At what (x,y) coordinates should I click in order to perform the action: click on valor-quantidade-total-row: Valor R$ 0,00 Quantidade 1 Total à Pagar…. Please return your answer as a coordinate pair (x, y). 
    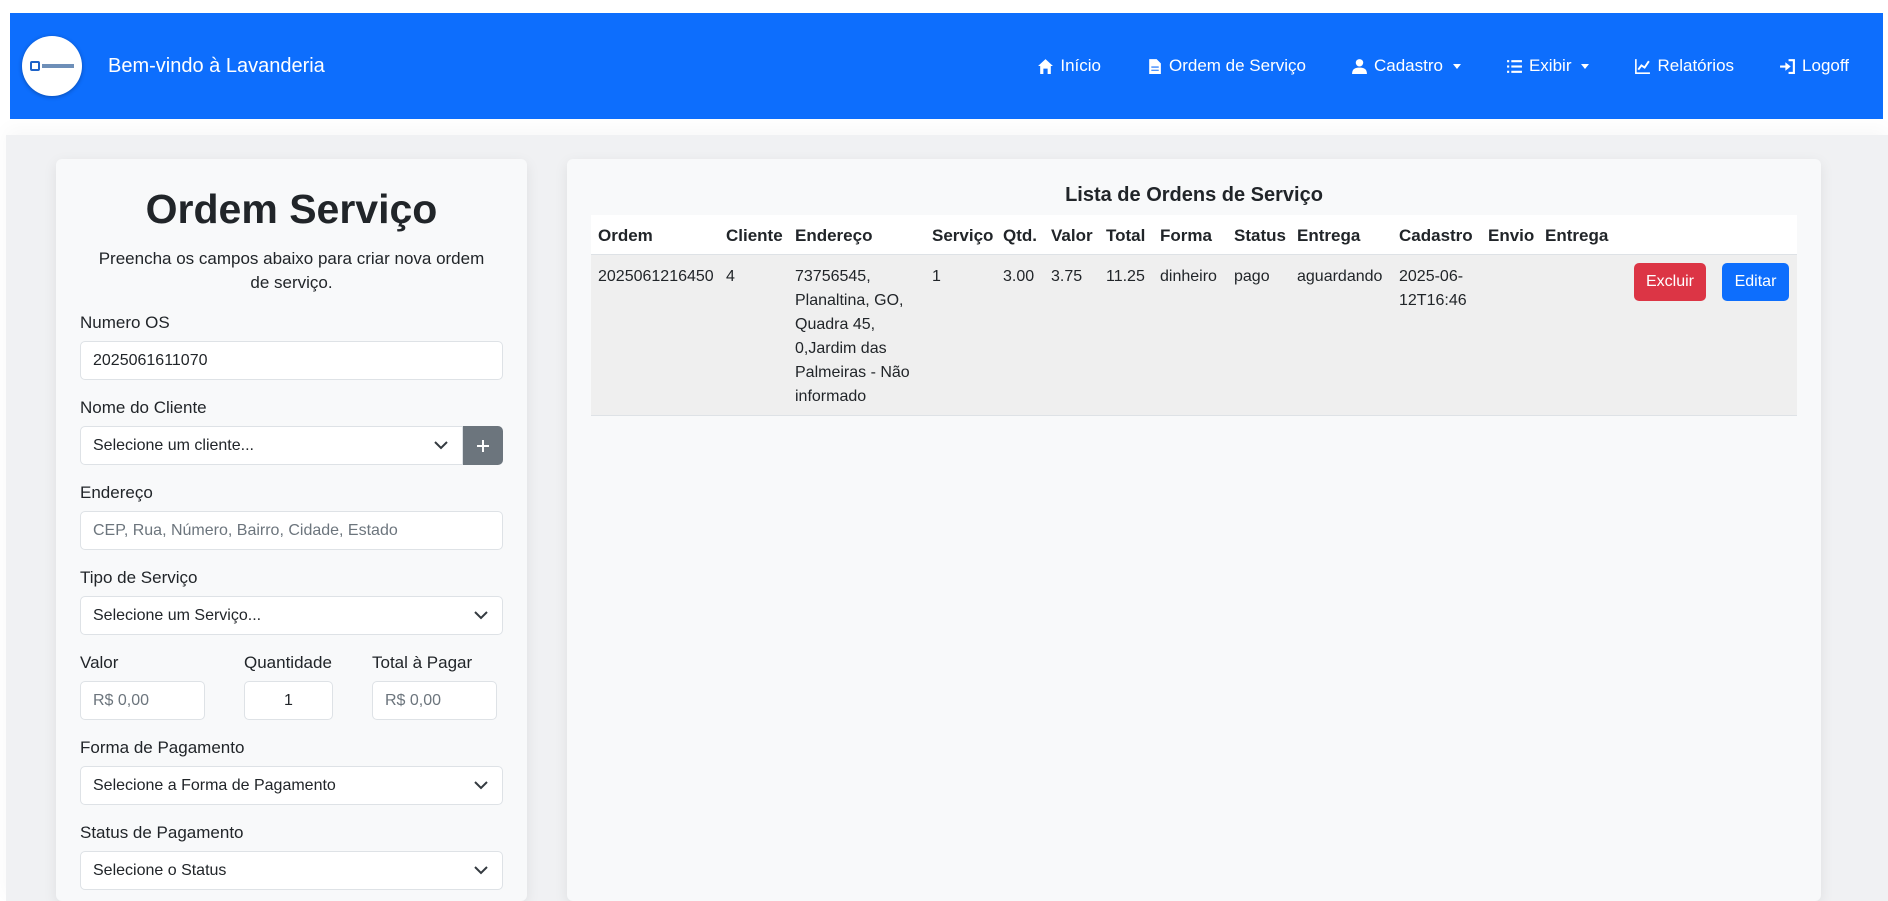
    Looking at the image, I should click on (291, 677).